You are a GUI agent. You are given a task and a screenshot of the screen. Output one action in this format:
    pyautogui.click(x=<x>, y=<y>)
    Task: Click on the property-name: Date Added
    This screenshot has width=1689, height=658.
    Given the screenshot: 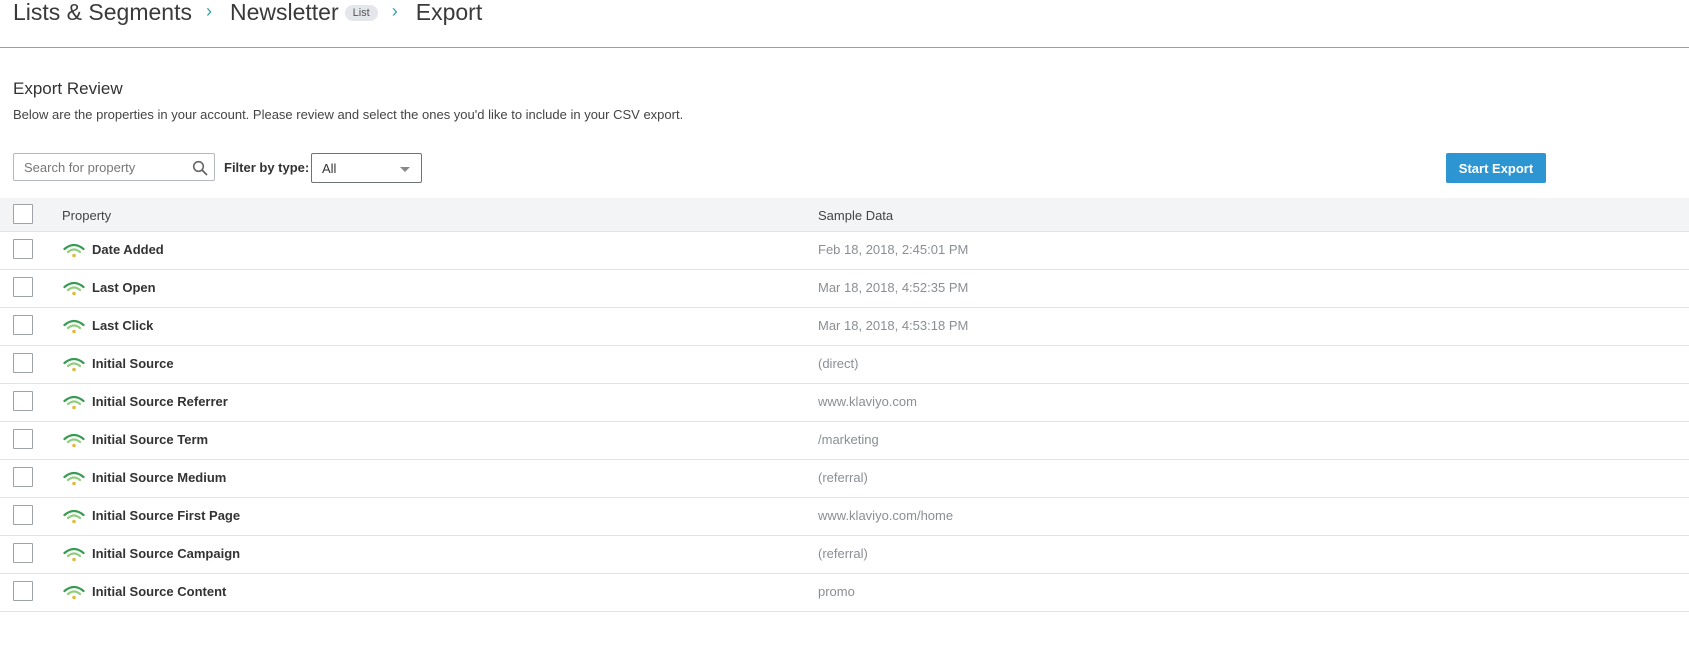 What is the action you would take?
    pyautogui.click(x=128, y=249)
    